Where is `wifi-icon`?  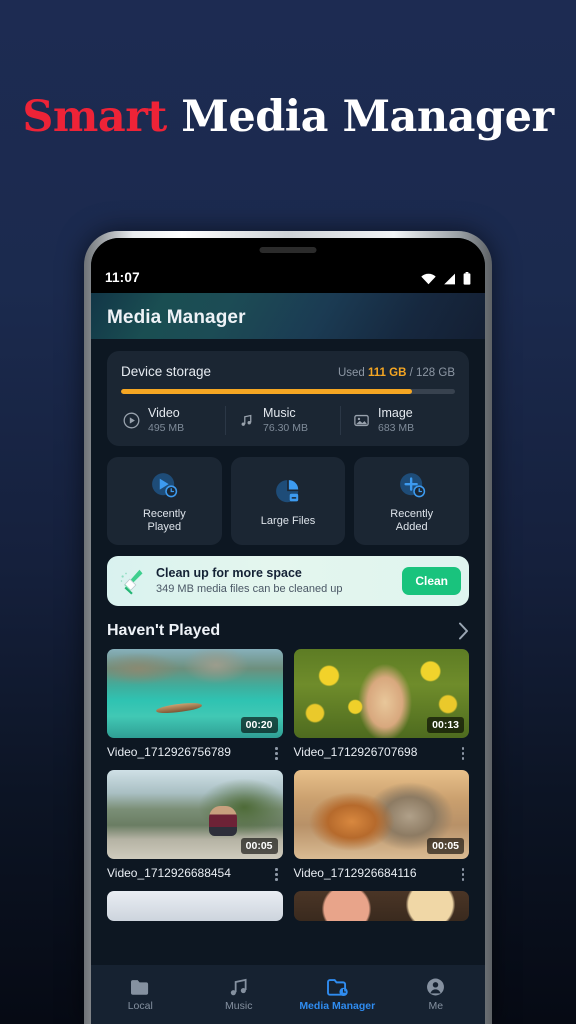
wifi-icon is located at coordinates (428, 278).